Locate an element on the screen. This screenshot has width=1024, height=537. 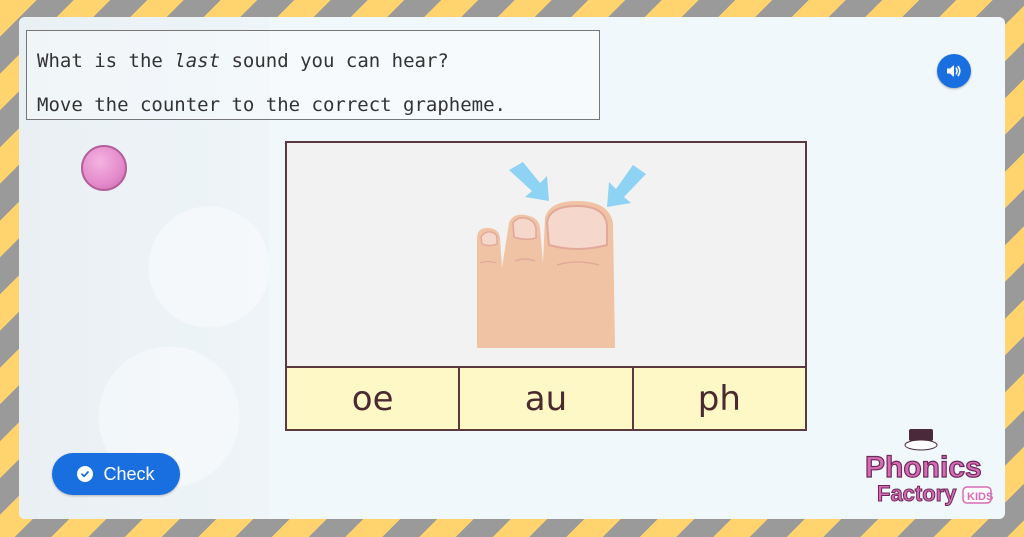
grapheme-tile-oe: oe is located at coordinates (374, 398).